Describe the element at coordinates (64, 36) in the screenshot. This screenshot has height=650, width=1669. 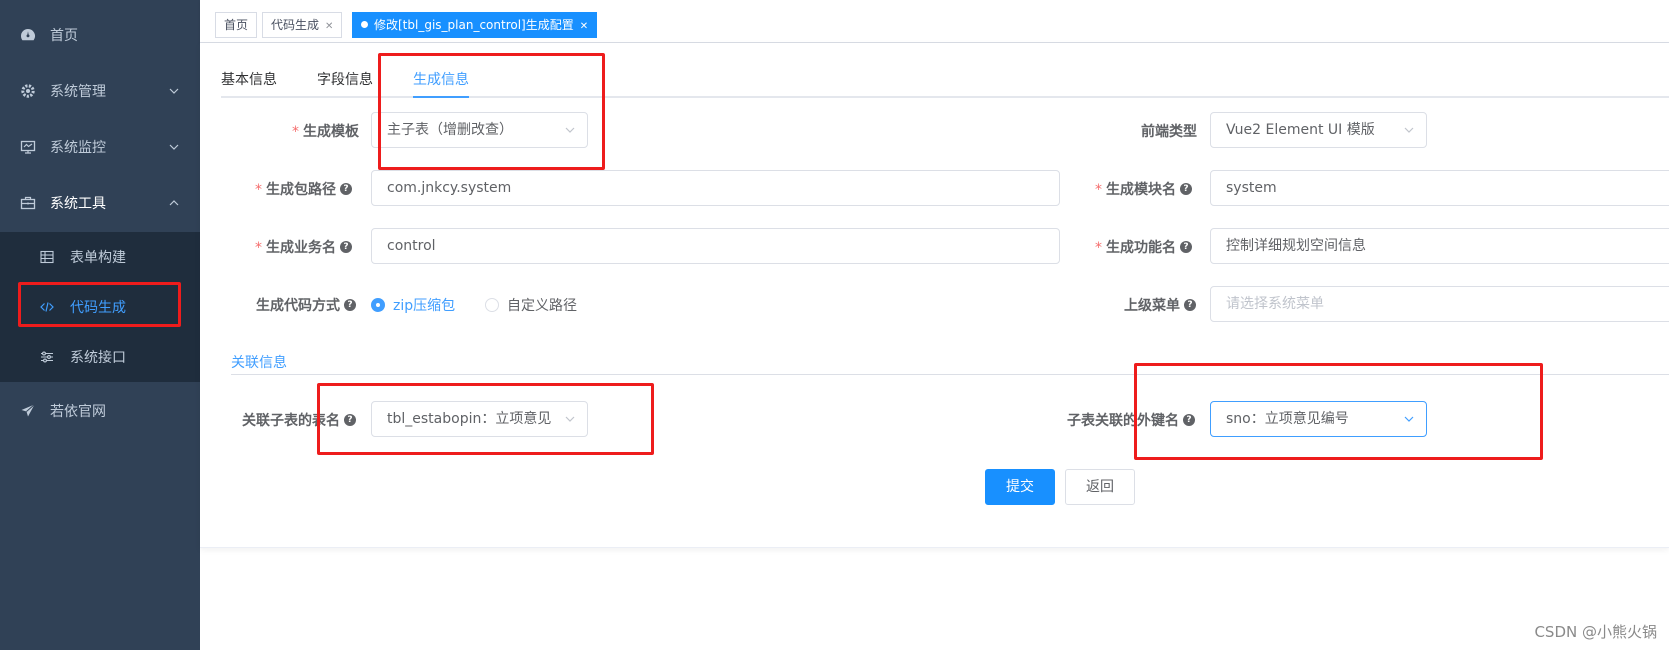
I see `sidebar-item-label: 首页` at that location.